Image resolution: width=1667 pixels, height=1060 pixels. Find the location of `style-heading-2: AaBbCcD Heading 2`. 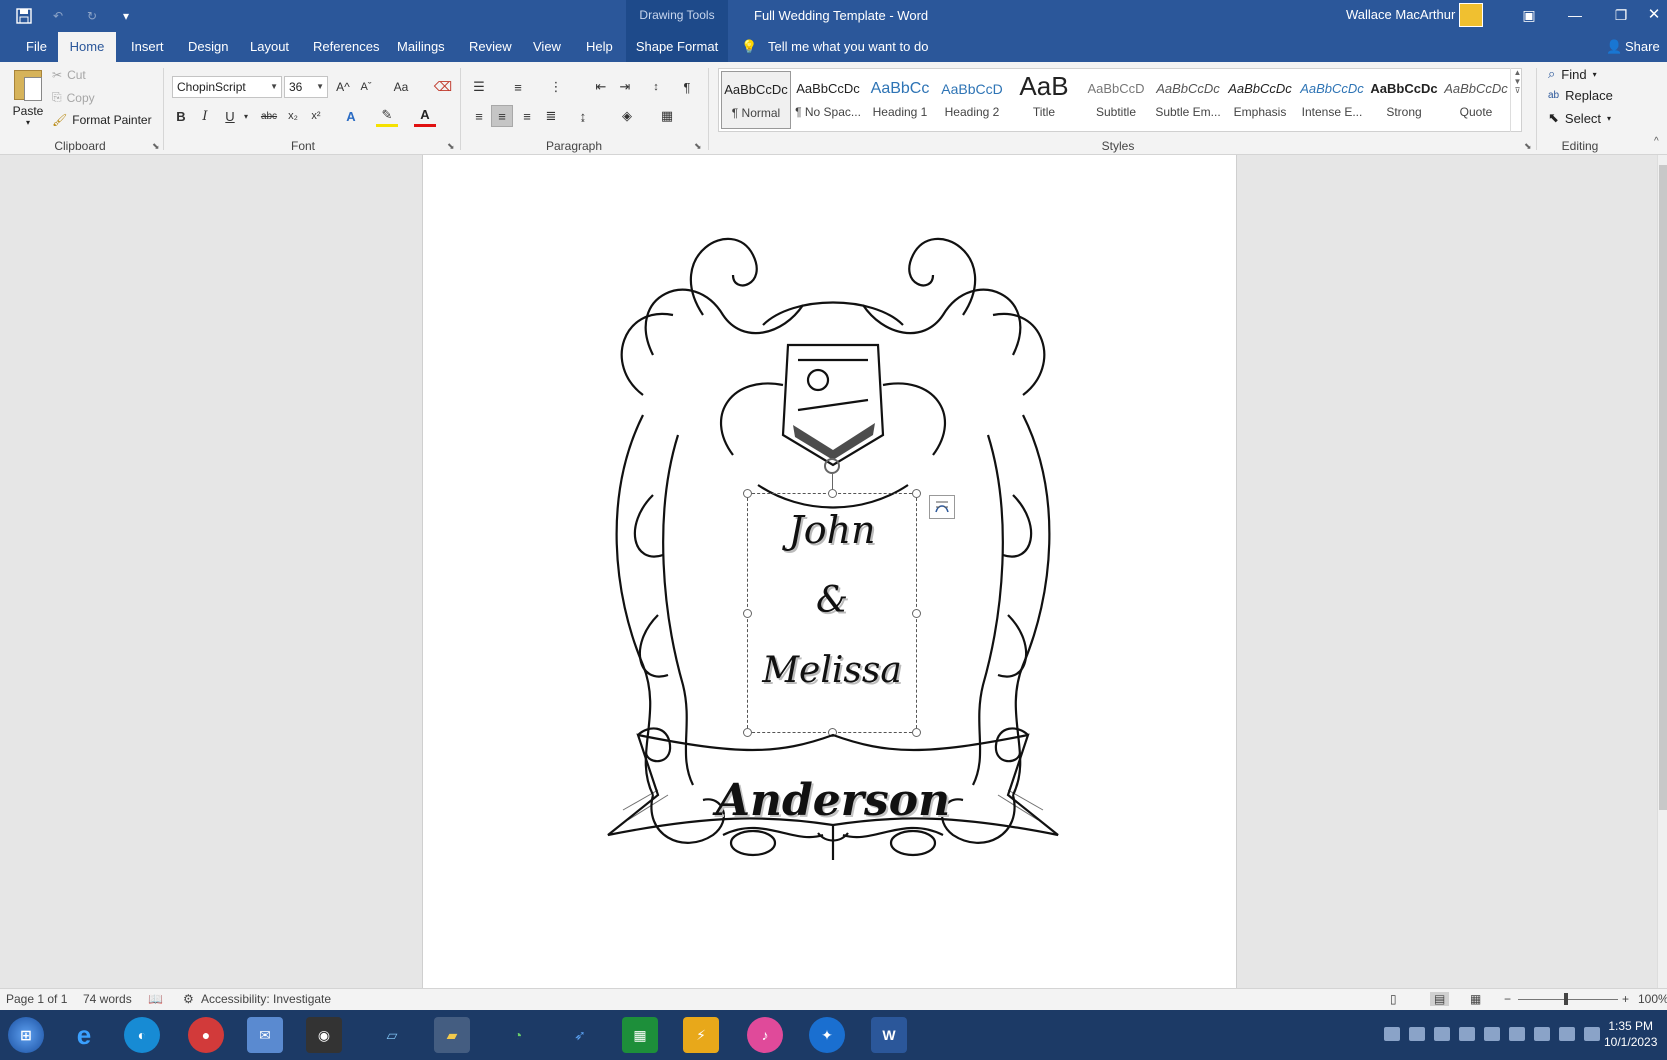

style-heading-2: AaBbCcD Heading 2 is located at coordinates (972, 100).